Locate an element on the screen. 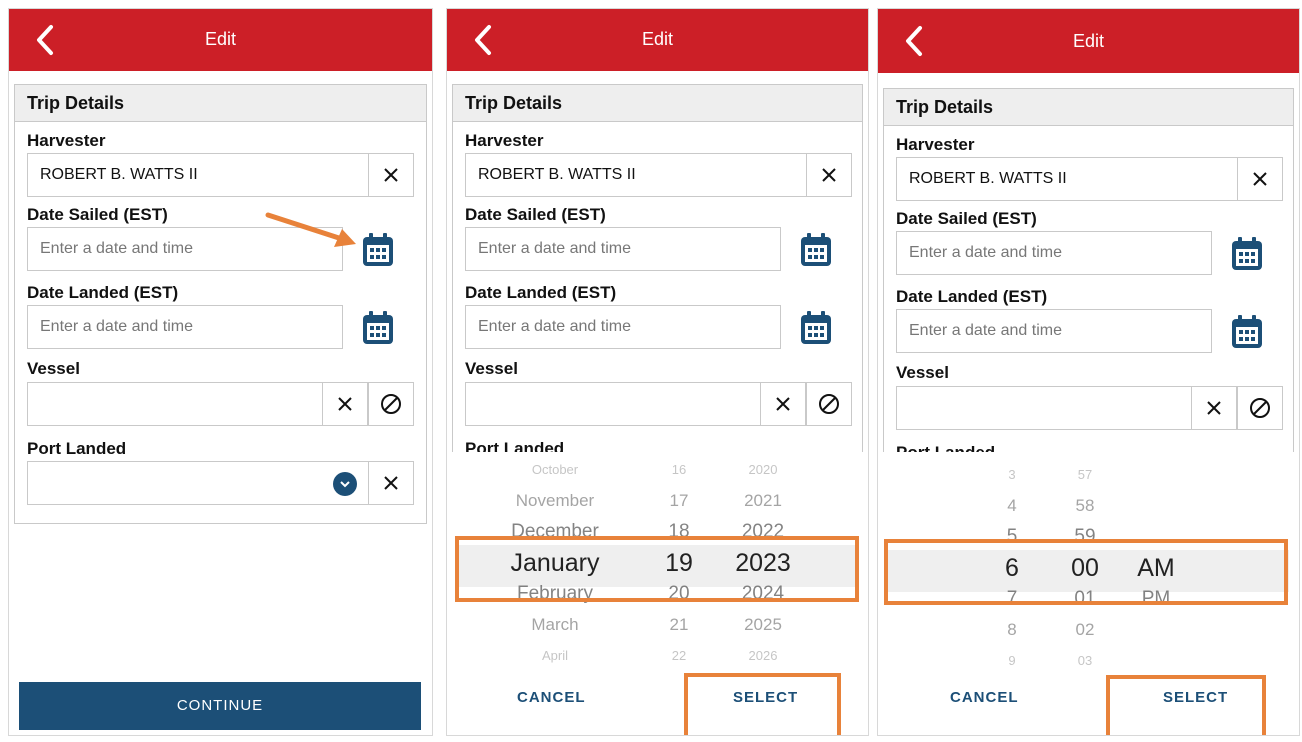  picker-option: April is located at coordinates (555, 655).